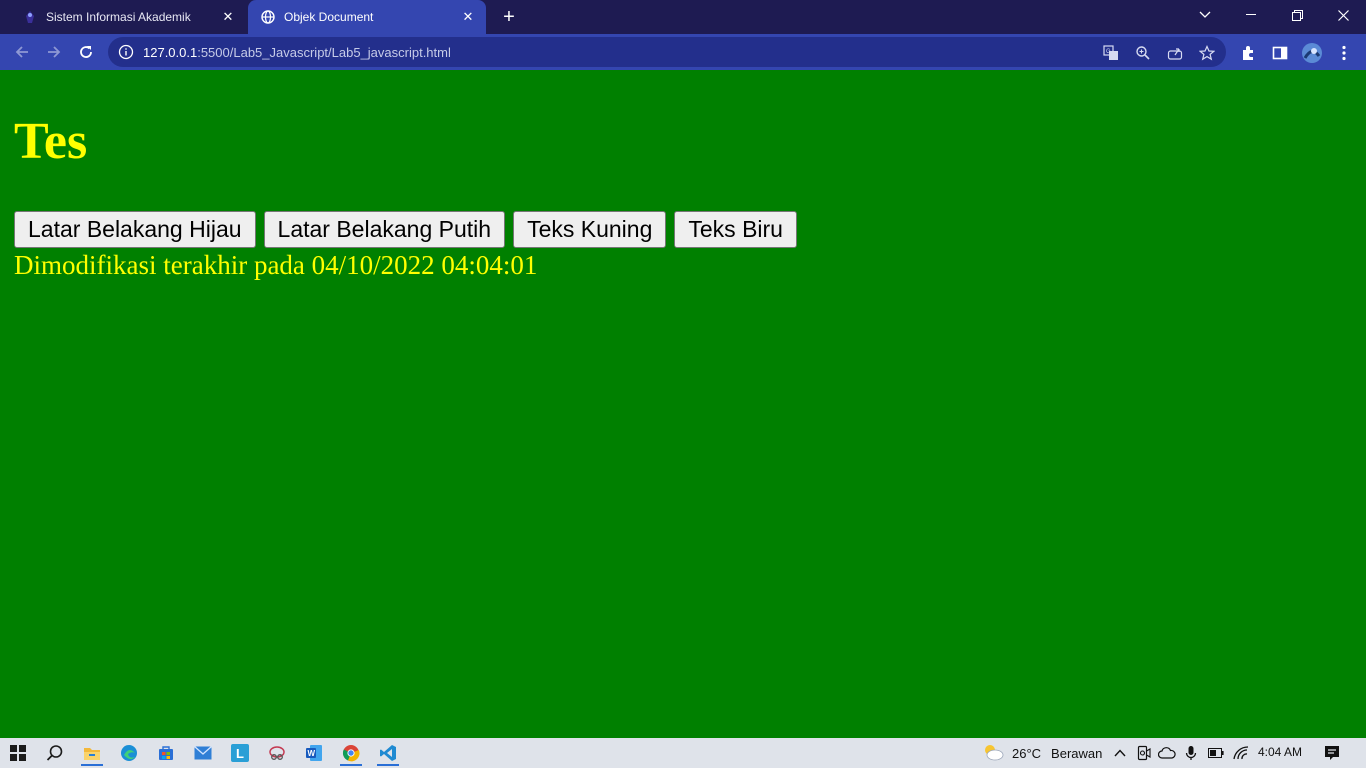  I want to click on edge-icon, so click(129, 753).